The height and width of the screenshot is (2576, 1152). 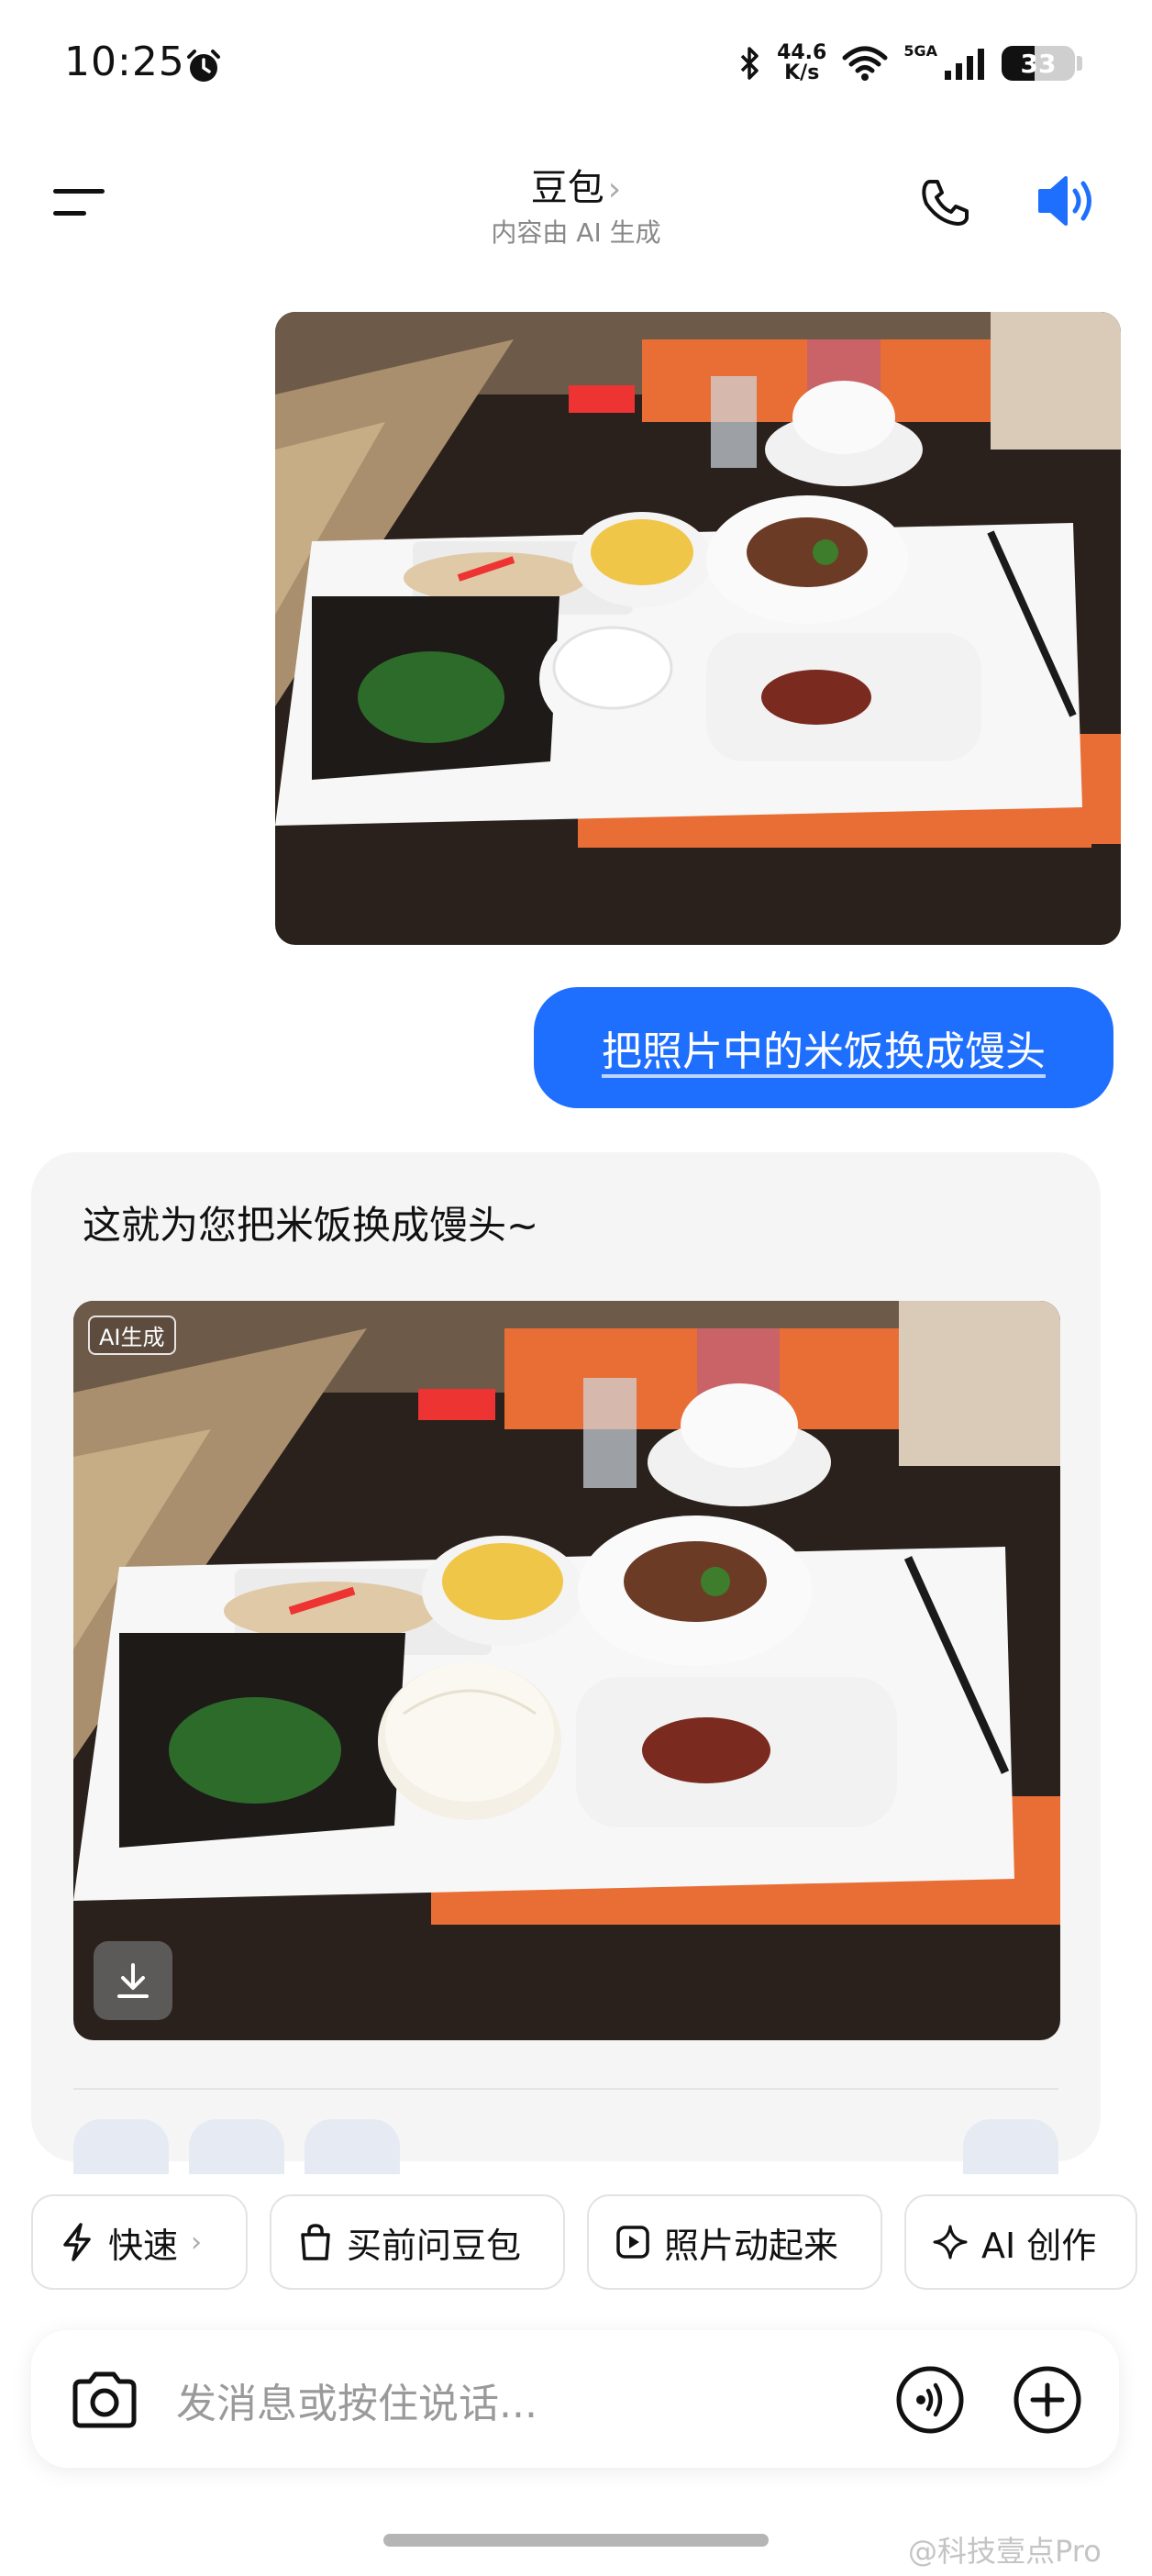 I want to click on chip-label: 买前问豆包, so click(x=434, y=2245).